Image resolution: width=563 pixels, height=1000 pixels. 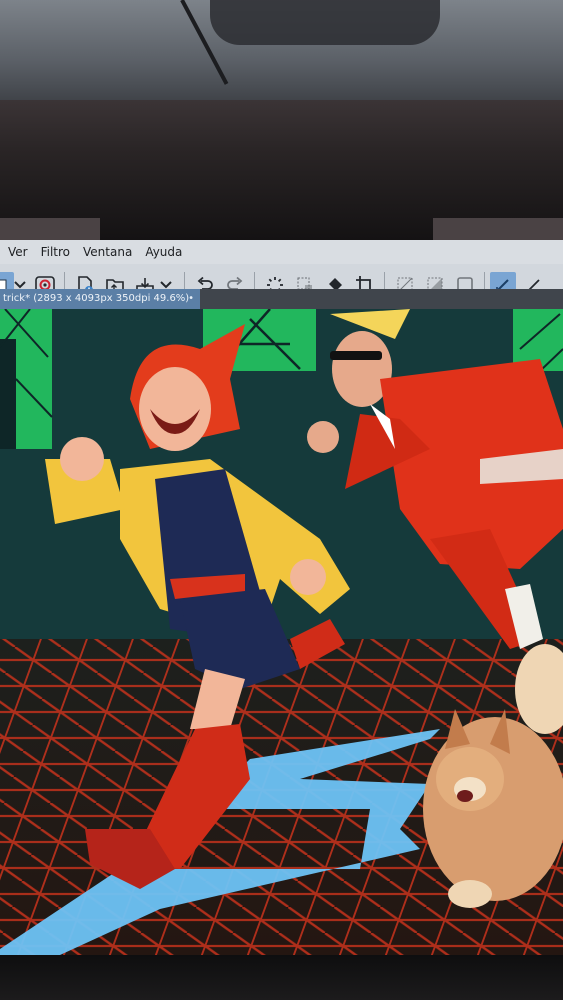 What do you see at coordinates (191, 298) in the screenshot?
I see `modified-indicator: •` at bounding box center [191, 298].